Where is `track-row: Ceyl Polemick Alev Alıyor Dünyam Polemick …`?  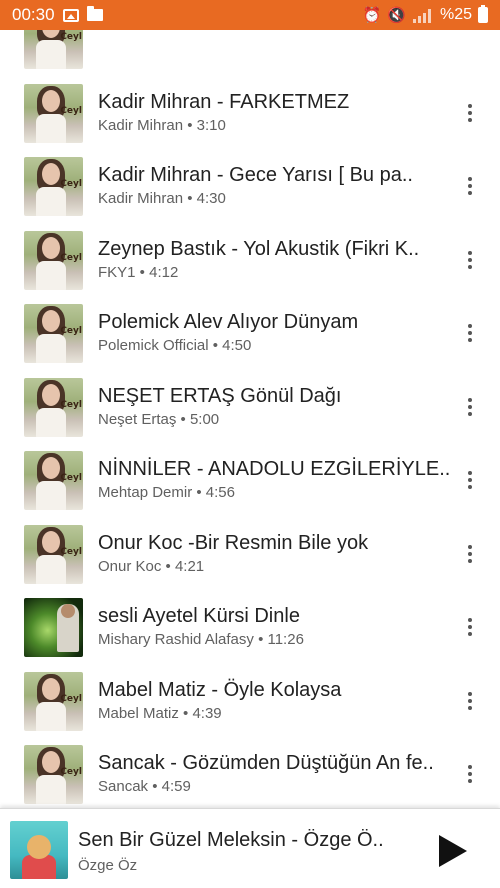 track-row: Ceyl Polemick Alev Alıyor Dünyam Polemick … is located at coordinates (250, 334).